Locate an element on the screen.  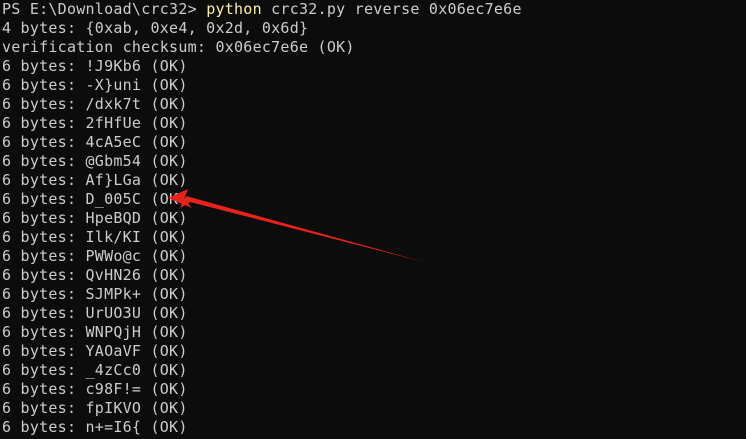
result-line: 6 bytes: fpIKVO (OK) is located at coordinates (95, 408).